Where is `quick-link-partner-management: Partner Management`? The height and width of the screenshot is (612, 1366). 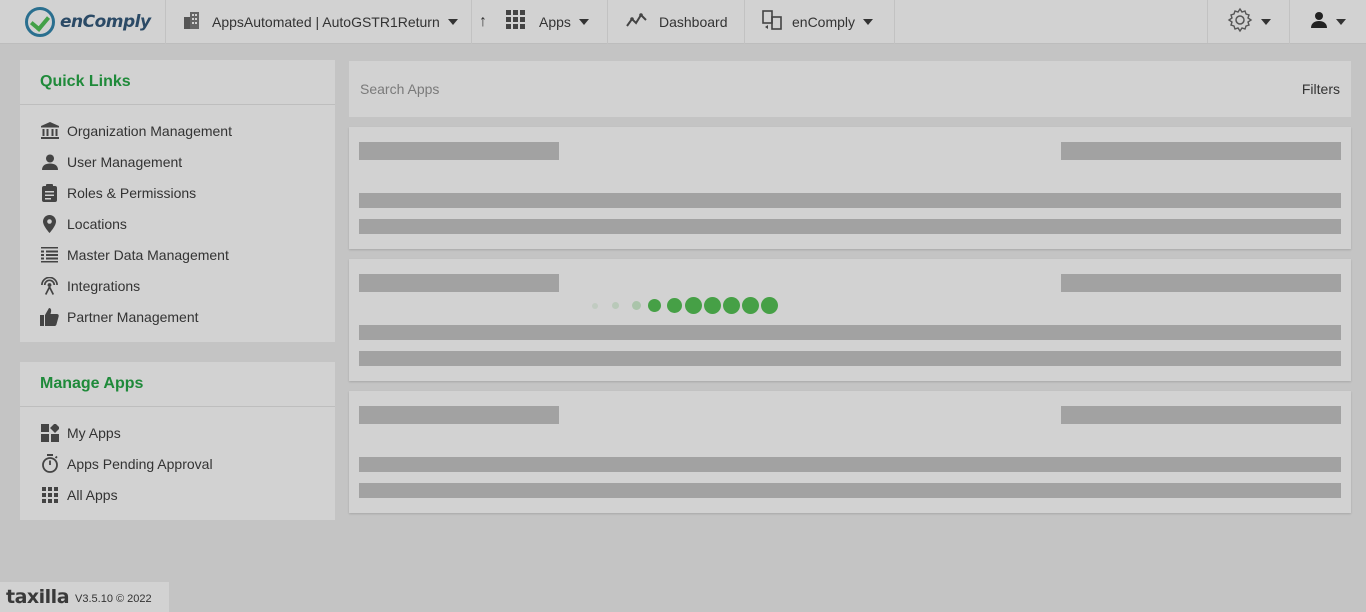 quick-link-partner-management: Partner Management is located at coordinates (177, 316).